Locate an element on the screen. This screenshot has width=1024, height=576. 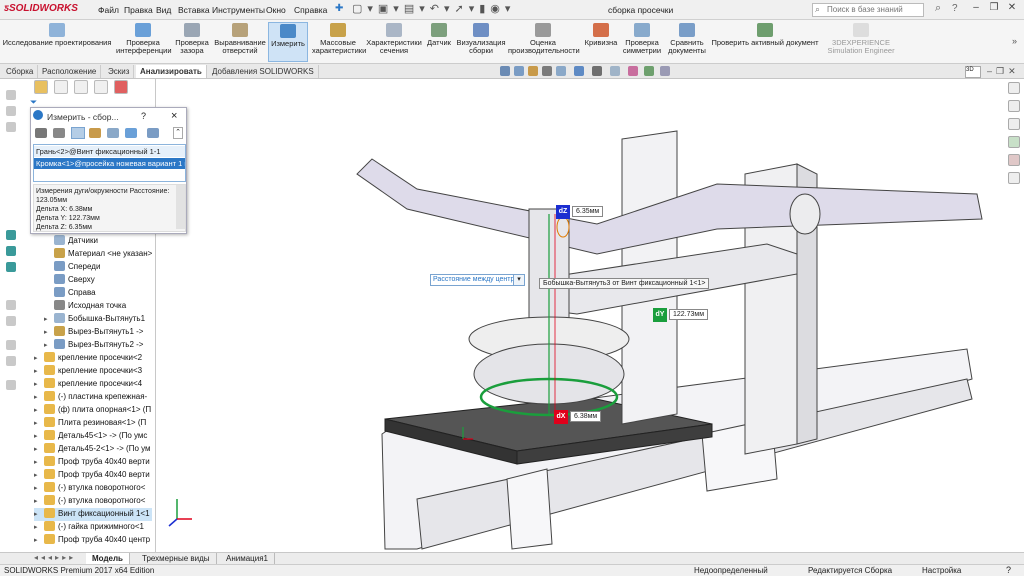
chevron-right-icon: » is located at coordinates (1014, 41).